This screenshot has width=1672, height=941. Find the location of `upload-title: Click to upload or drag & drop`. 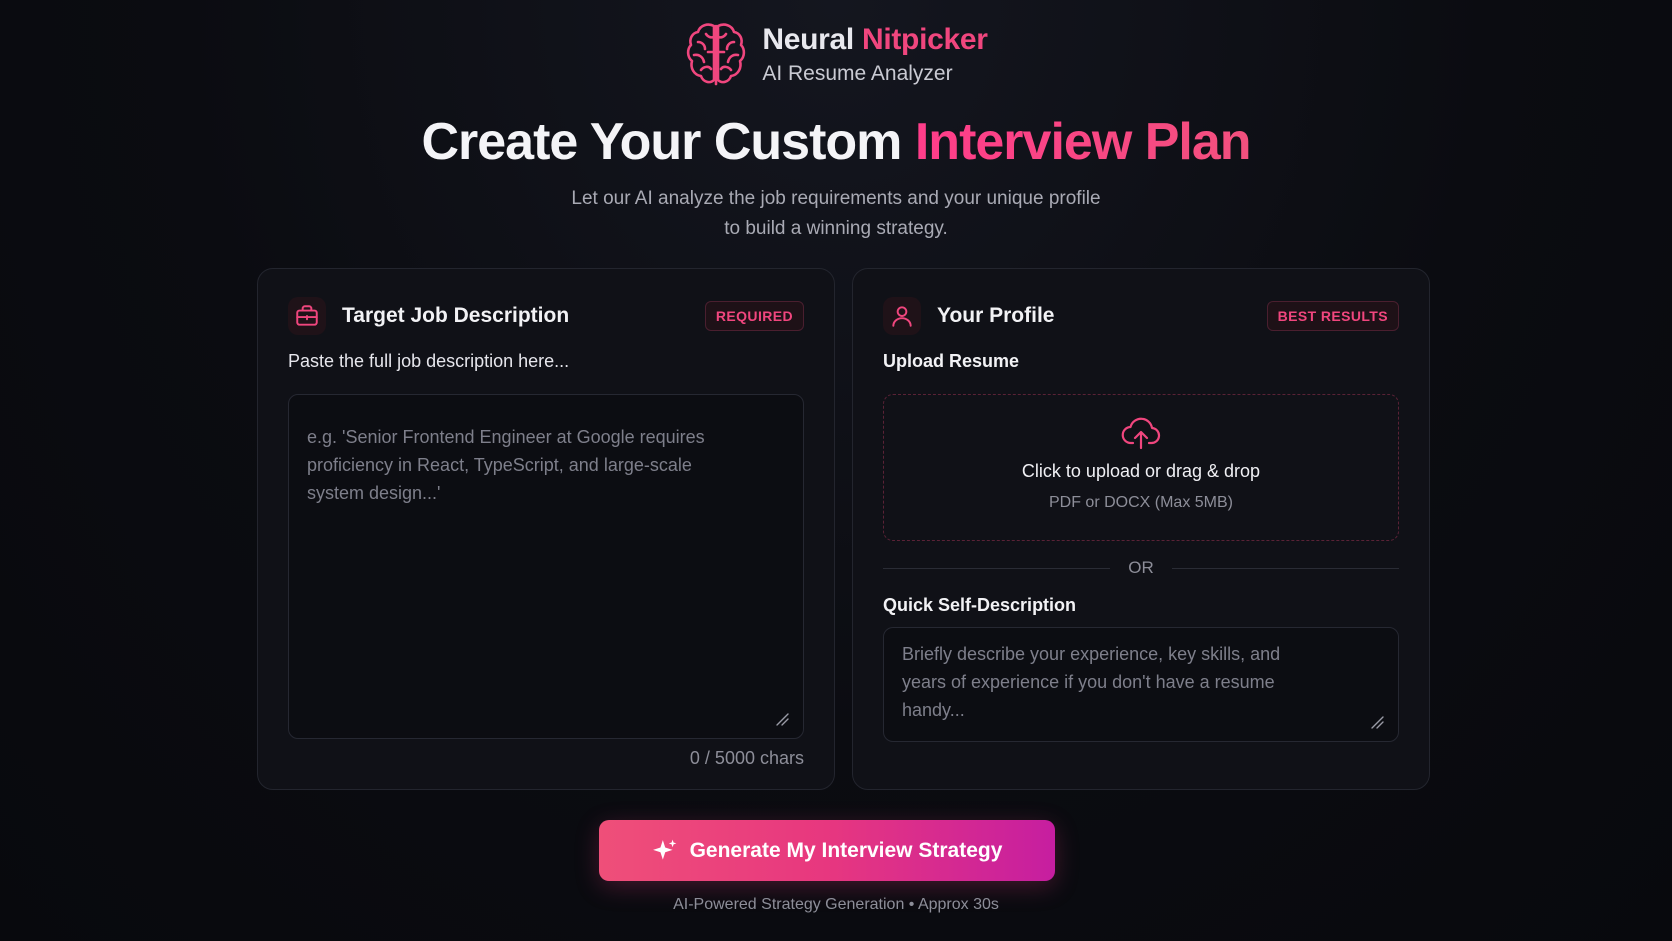

upload-title: Click to upload or drag & drop is located at coordinates (1141, 471).